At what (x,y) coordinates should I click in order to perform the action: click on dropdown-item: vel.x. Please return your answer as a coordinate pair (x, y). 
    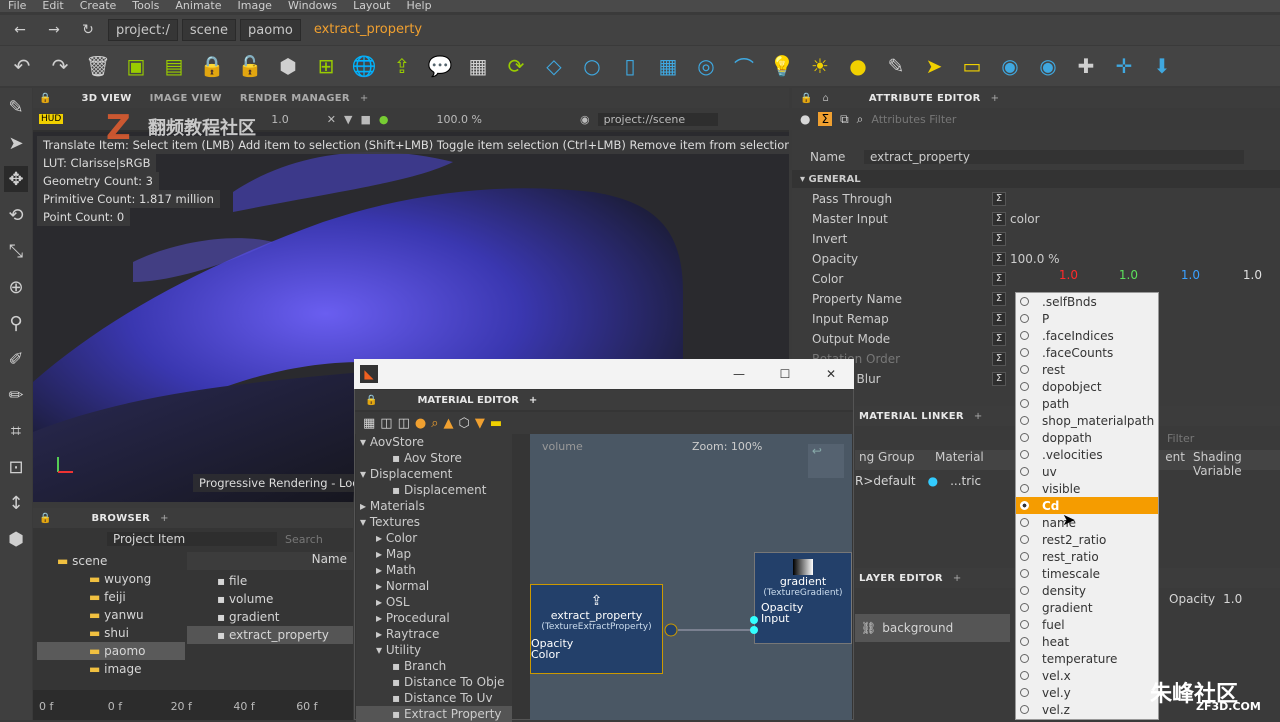
    Looking at the image, I should click on (1087, 675).